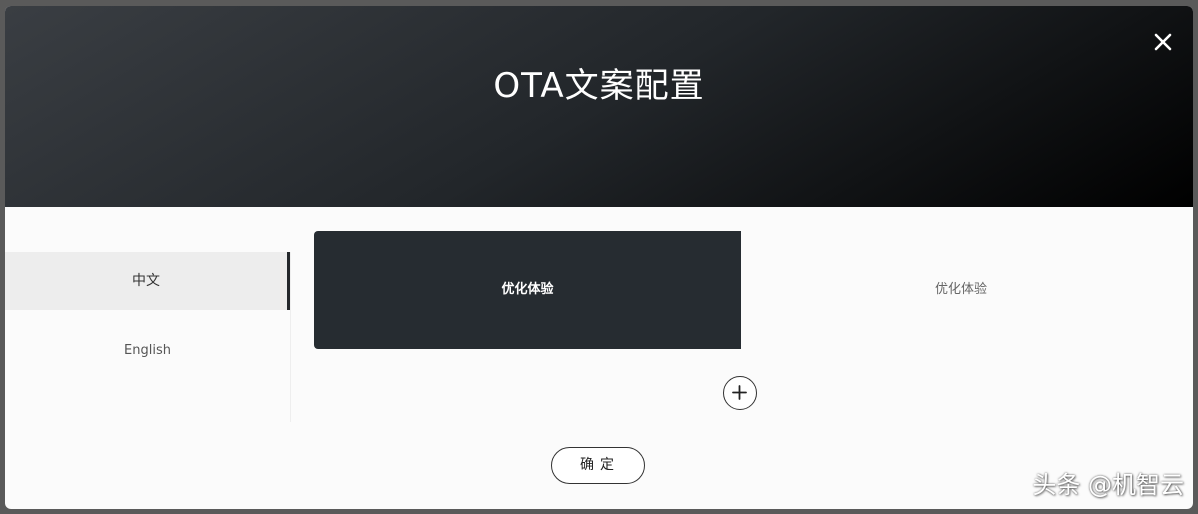 The width and height of the screenshot is (1198, 514). I want to click on plus-icon, so click(739, 392).